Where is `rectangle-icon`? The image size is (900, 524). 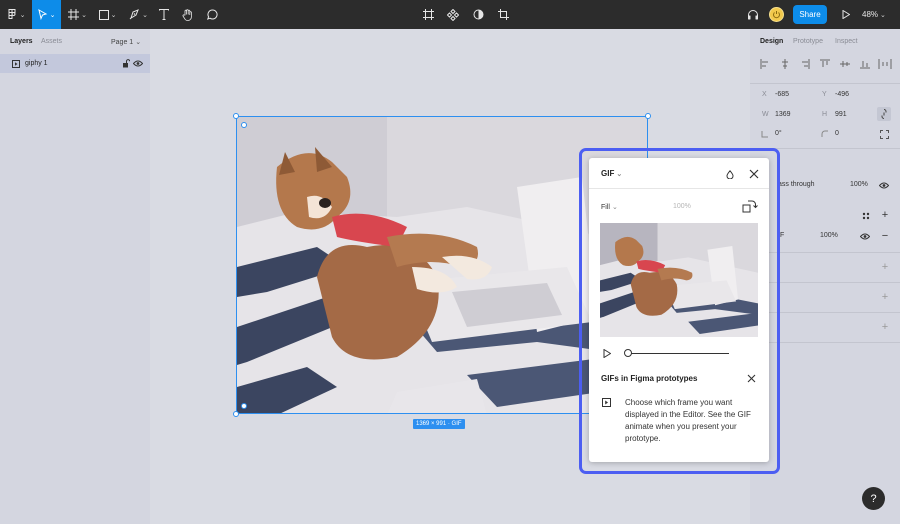
rectangle-icon is located at coordinates (103, 14).